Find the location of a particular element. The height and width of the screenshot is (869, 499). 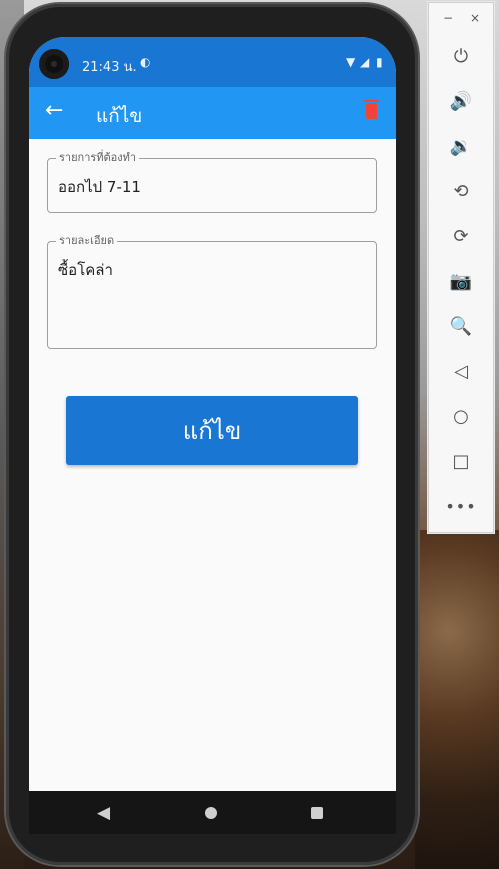

battery-icon: ▮ is located at coordinates (379, 62).